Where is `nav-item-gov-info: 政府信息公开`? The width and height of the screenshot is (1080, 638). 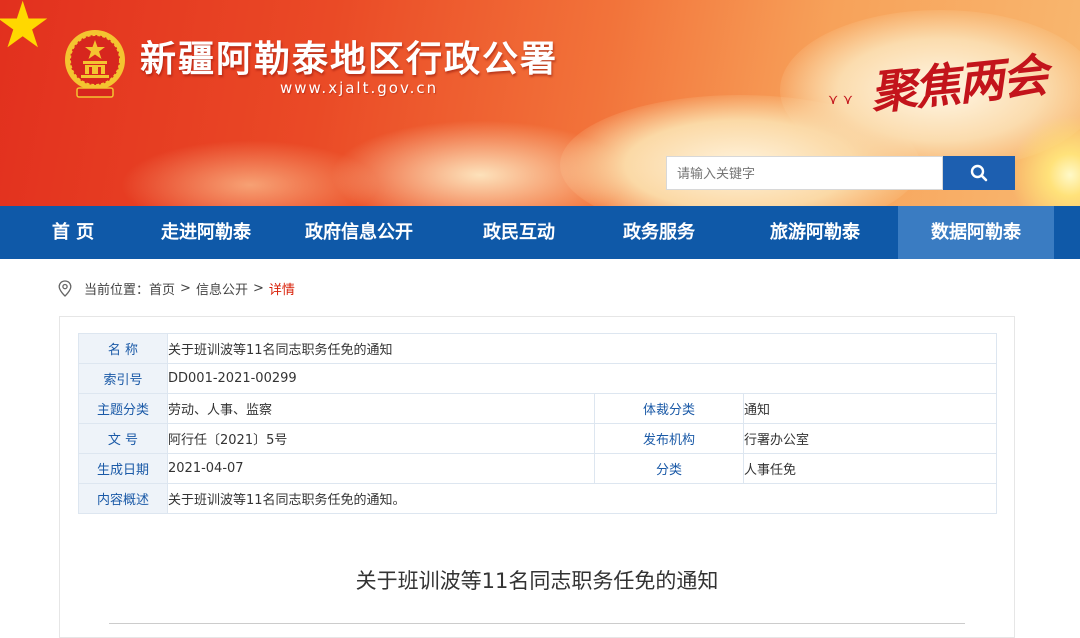 nav-item-gov-info: 政府信息公开 is located at coordinates (359, 232).